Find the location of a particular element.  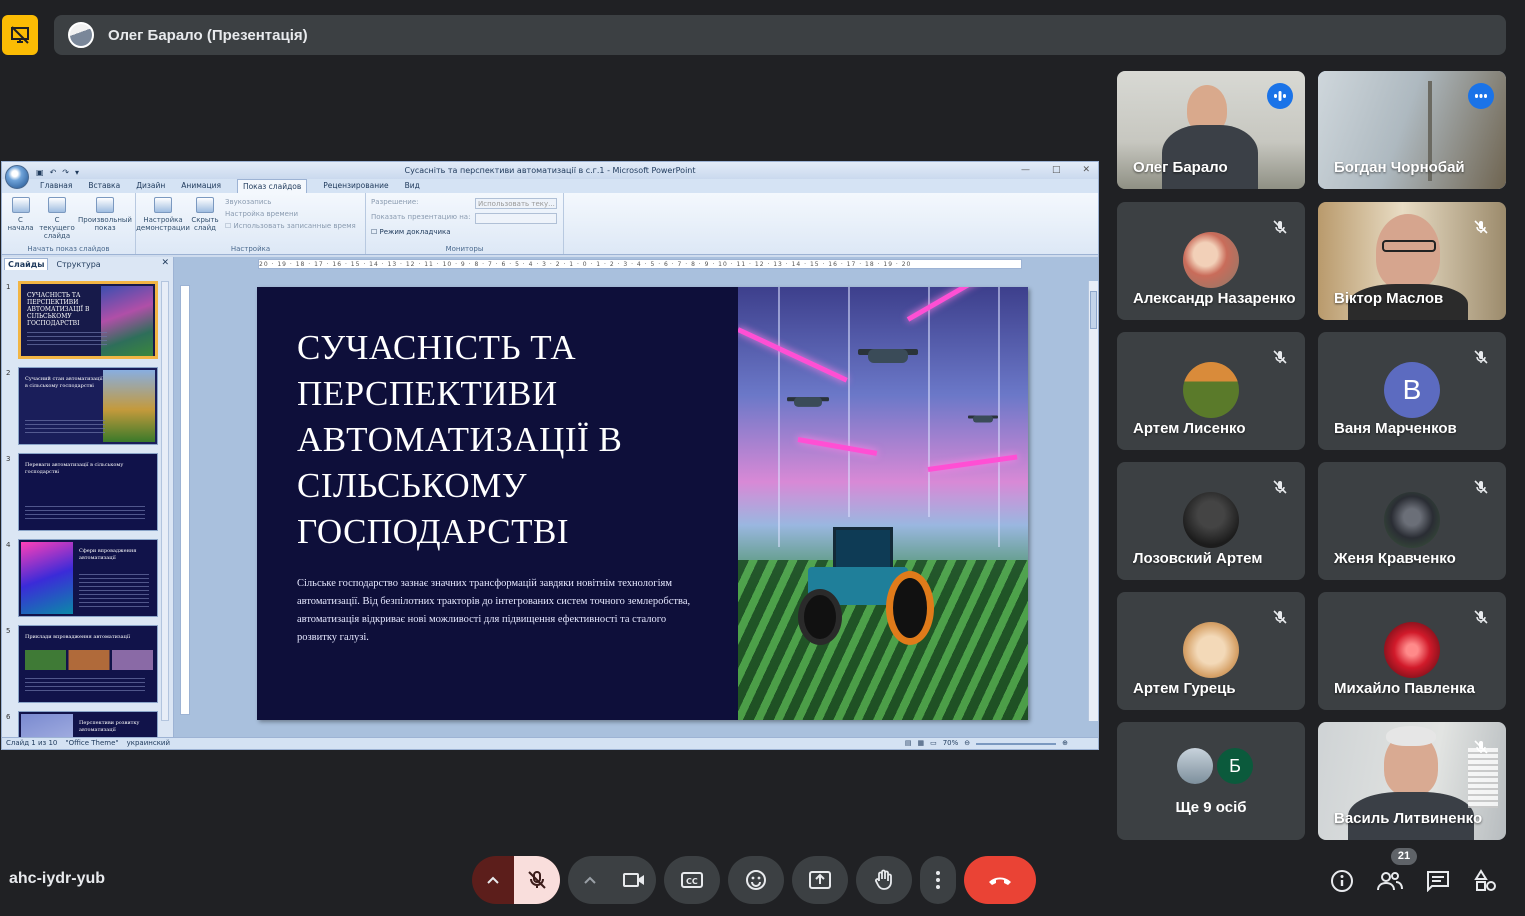

reactions-button is located at coordinates (756, 880).